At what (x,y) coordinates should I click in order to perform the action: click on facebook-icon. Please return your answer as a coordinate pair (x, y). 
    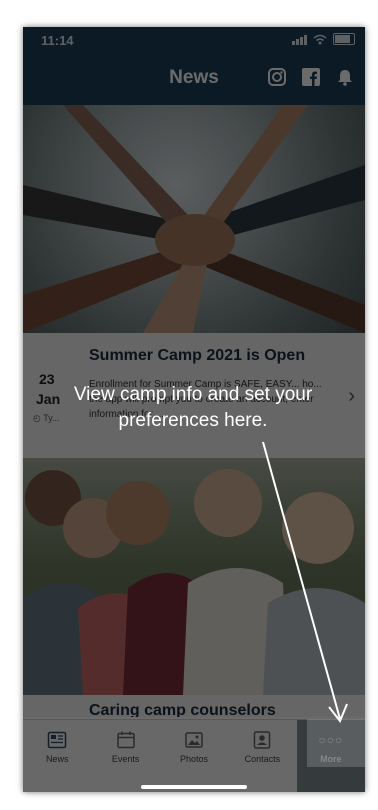
    Looking at the image, I should click on (311, 77).